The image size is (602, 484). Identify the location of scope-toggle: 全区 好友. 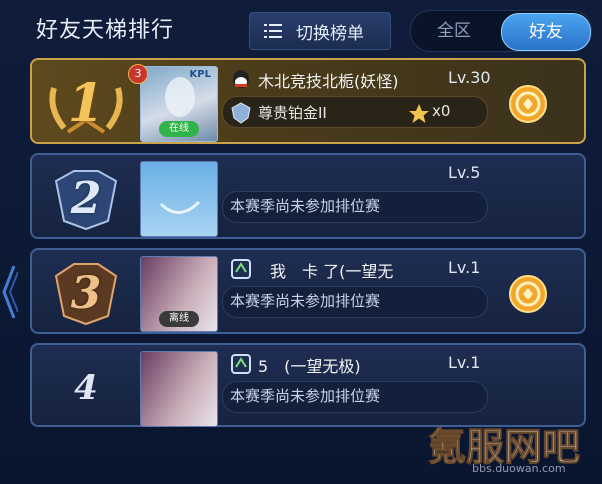
(501, 31).